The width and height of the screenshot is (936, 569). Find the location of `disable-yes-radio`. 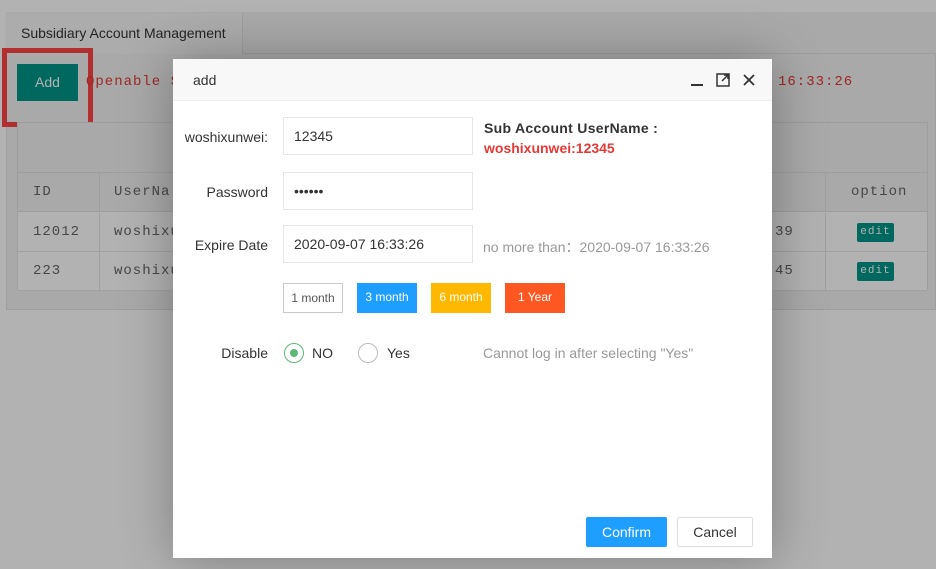

disable-yes-radio is located at coordinates (368, 353).